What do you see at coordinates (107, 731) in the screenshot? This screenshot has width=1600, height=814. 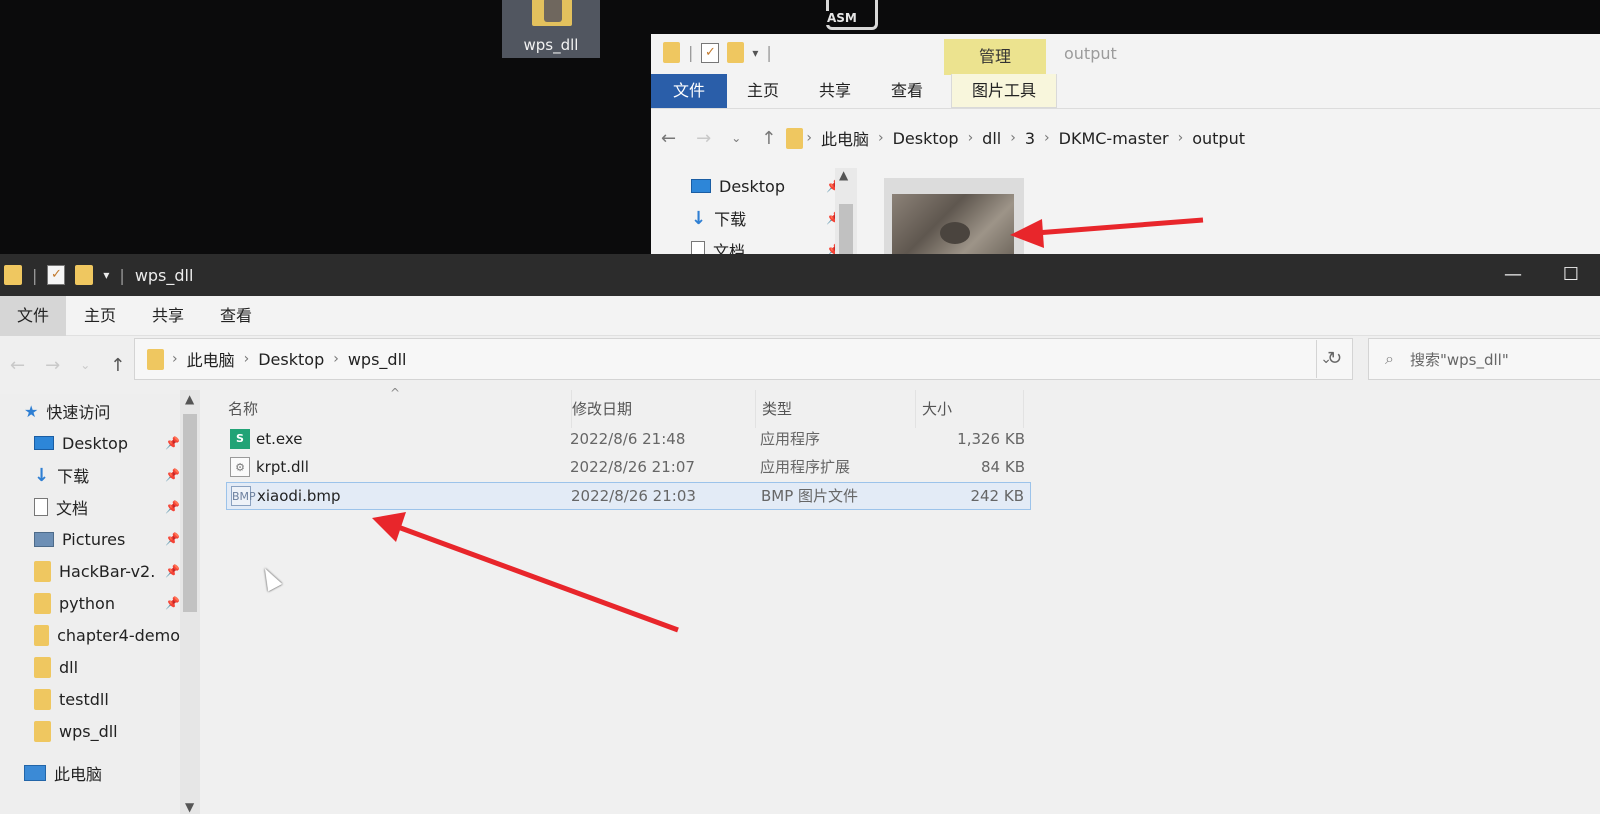 I see `nav-item-wps-dll: wps_dll` at bounding box center [107, 731].